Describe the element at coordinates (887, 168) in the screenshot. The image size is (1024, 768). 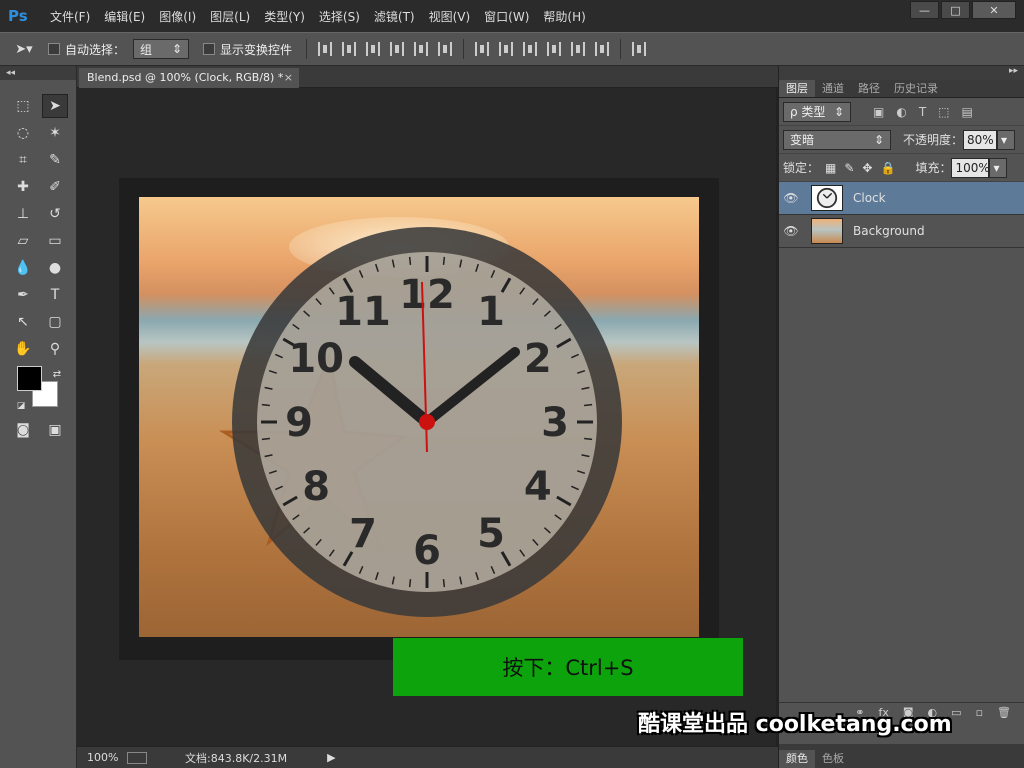
I see `lock-all-icon: 🔒` at that location.